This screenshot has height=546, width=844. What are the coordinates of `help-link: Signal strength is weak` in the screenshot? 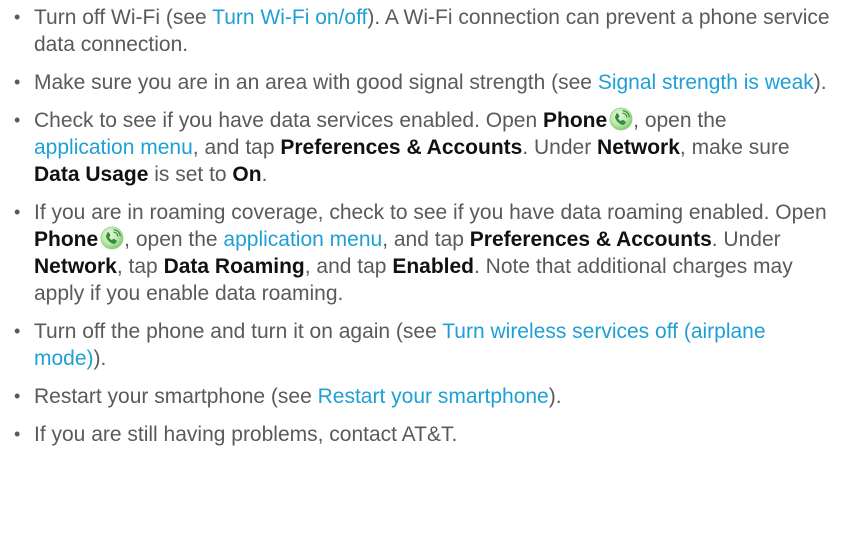 It's located at (706, 82).